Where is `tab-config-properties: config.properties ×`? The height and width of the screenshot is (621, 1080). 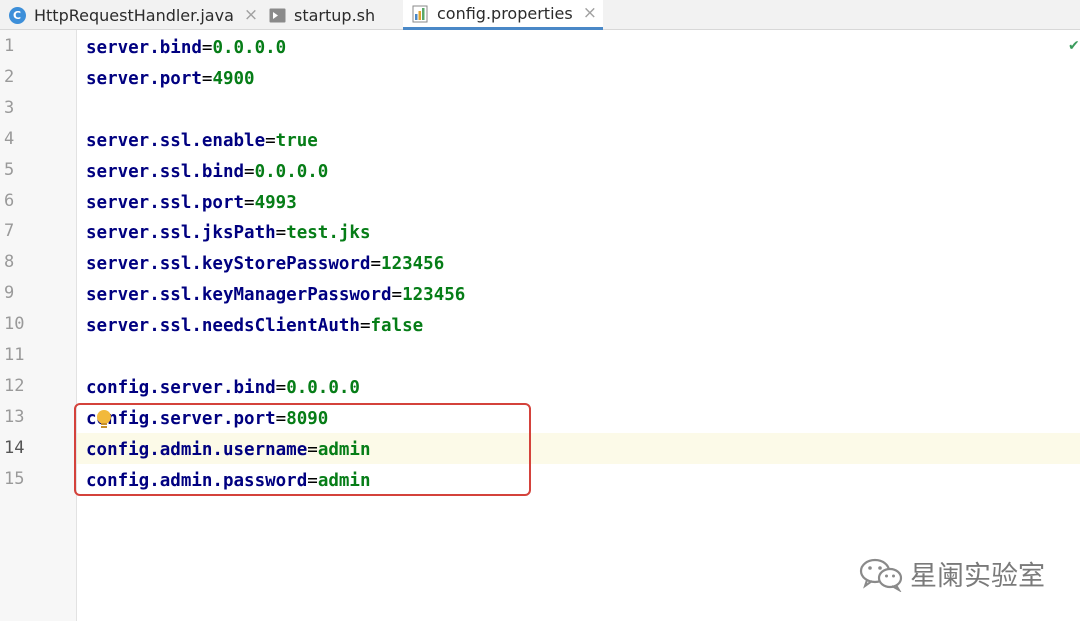
tab-config-properties: config.properties × is located at coordinates (503, 15).